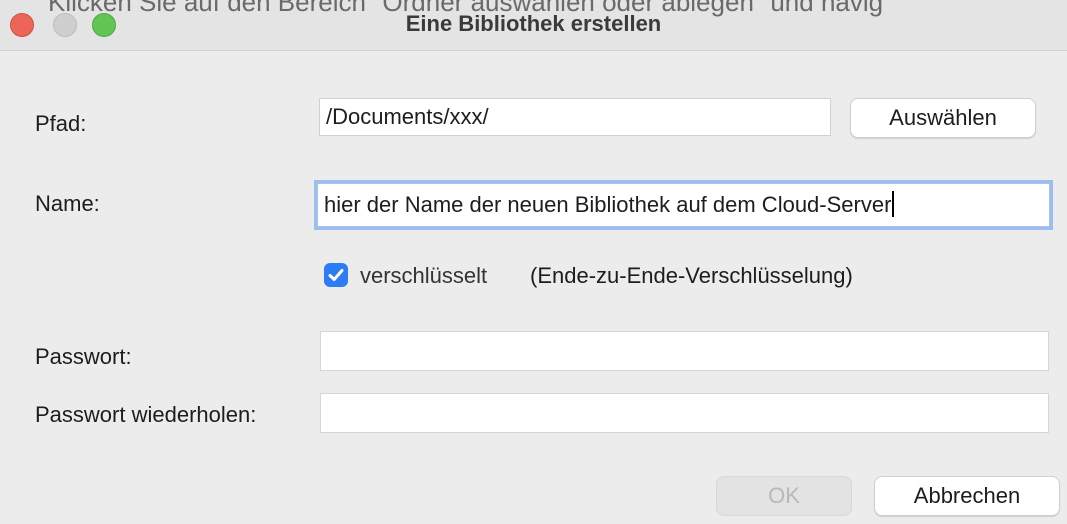  I want to click on encryption-note: (Ende-zu-Ende-Verschlüsselung), so click(691, 275).